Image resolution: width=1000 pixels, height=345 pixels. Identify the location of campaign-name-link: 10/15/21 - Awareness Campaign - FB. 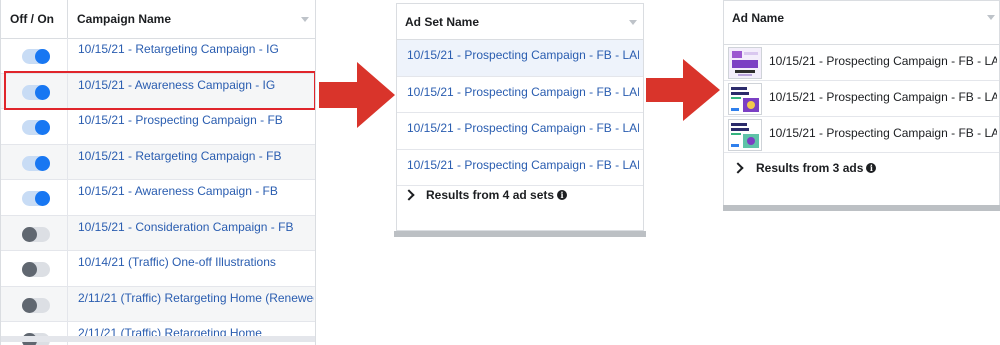
(196, 191).